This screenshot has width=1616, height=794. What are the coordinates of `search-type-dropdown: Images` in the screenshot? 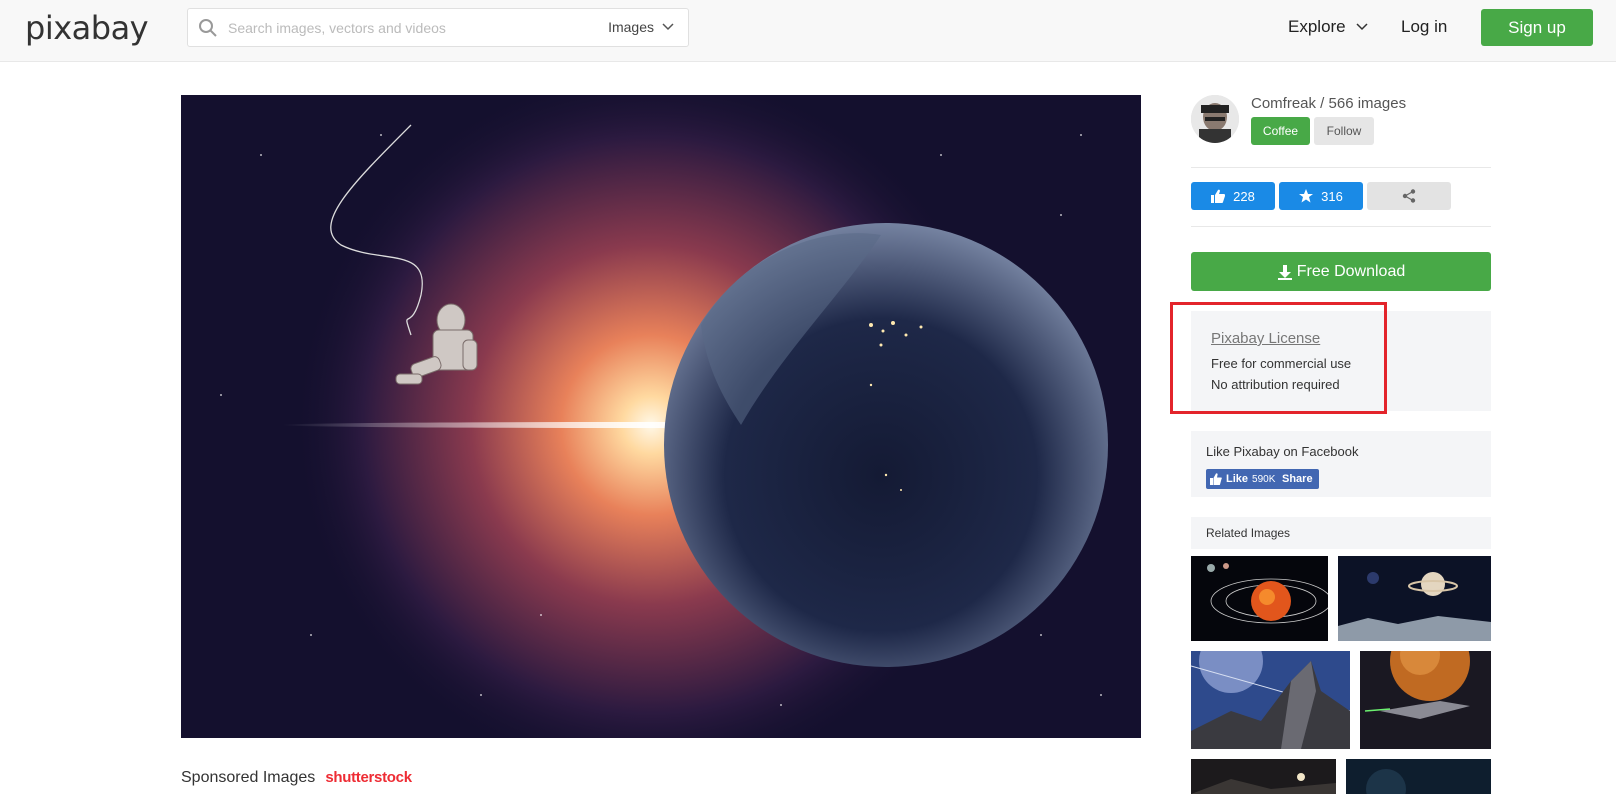 It's located at (641, 27).